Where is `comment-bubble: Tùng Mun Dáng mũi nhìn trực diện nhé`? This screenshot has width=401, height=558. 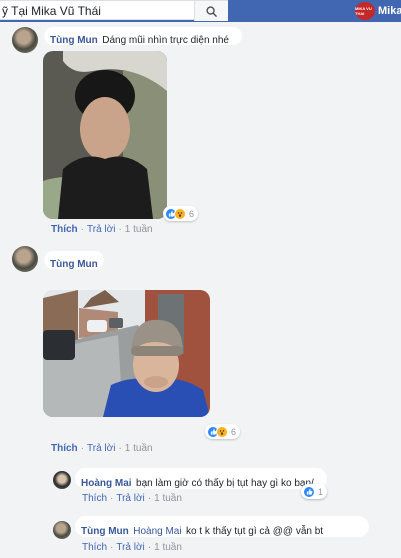 comment-bubble: Tùng Mun Dáng mũi nhìn trực diện nhé is located at coordinates (143, 37).